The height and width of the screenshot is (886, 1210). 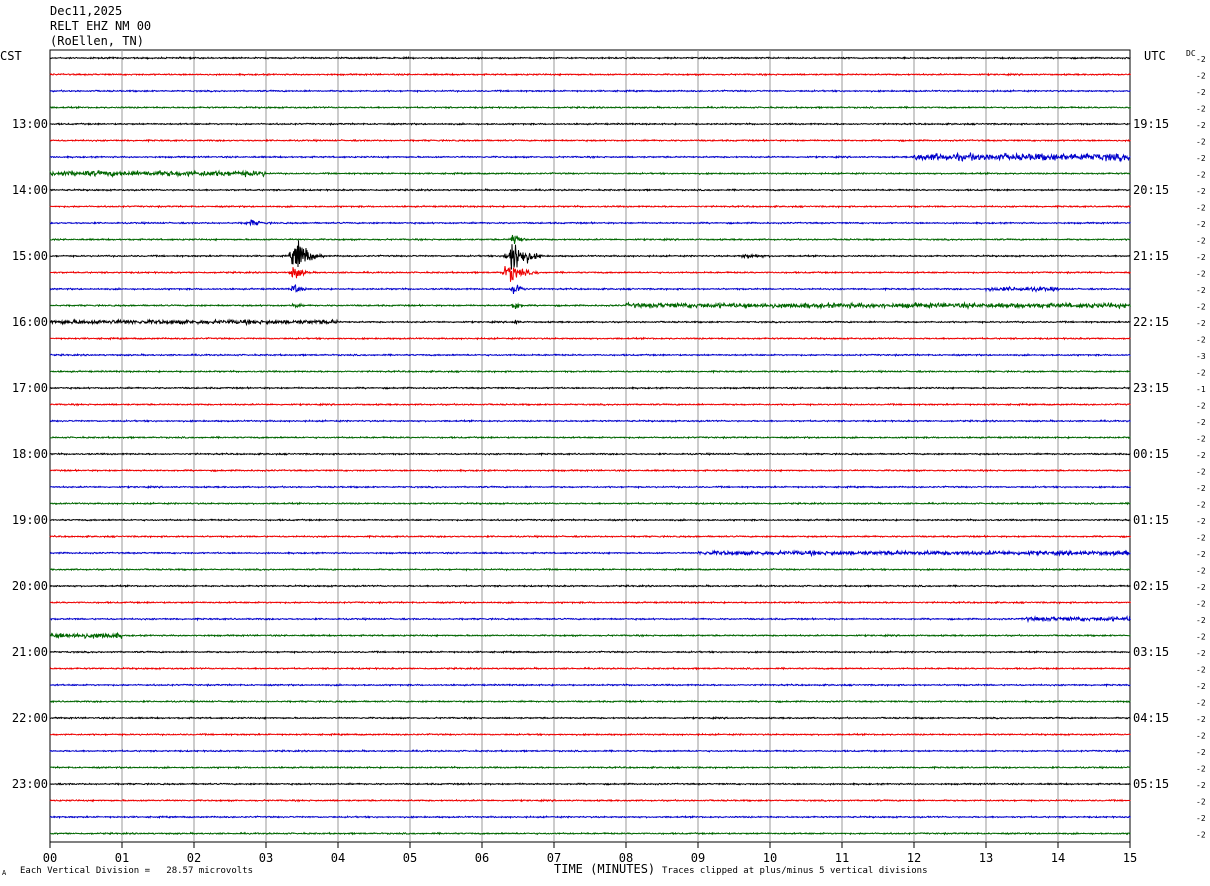 What do you see at coordinates (1201, 356) in the screenshot?
I see `dc-offset-label: -3` at bounding box center [1201, 356].